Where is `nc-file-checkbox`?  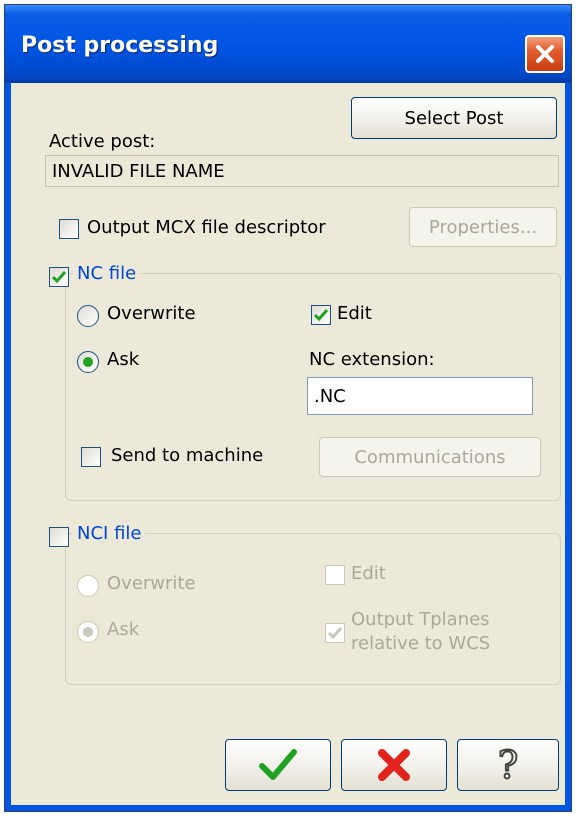
nc-file-checkbox is located at coordinates (59, 277).